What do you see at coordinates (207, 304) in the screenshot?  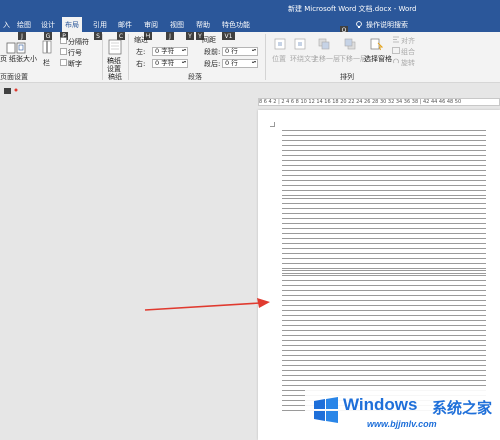 I see `red-arrow-annotation` at bounding box center [207, 304].